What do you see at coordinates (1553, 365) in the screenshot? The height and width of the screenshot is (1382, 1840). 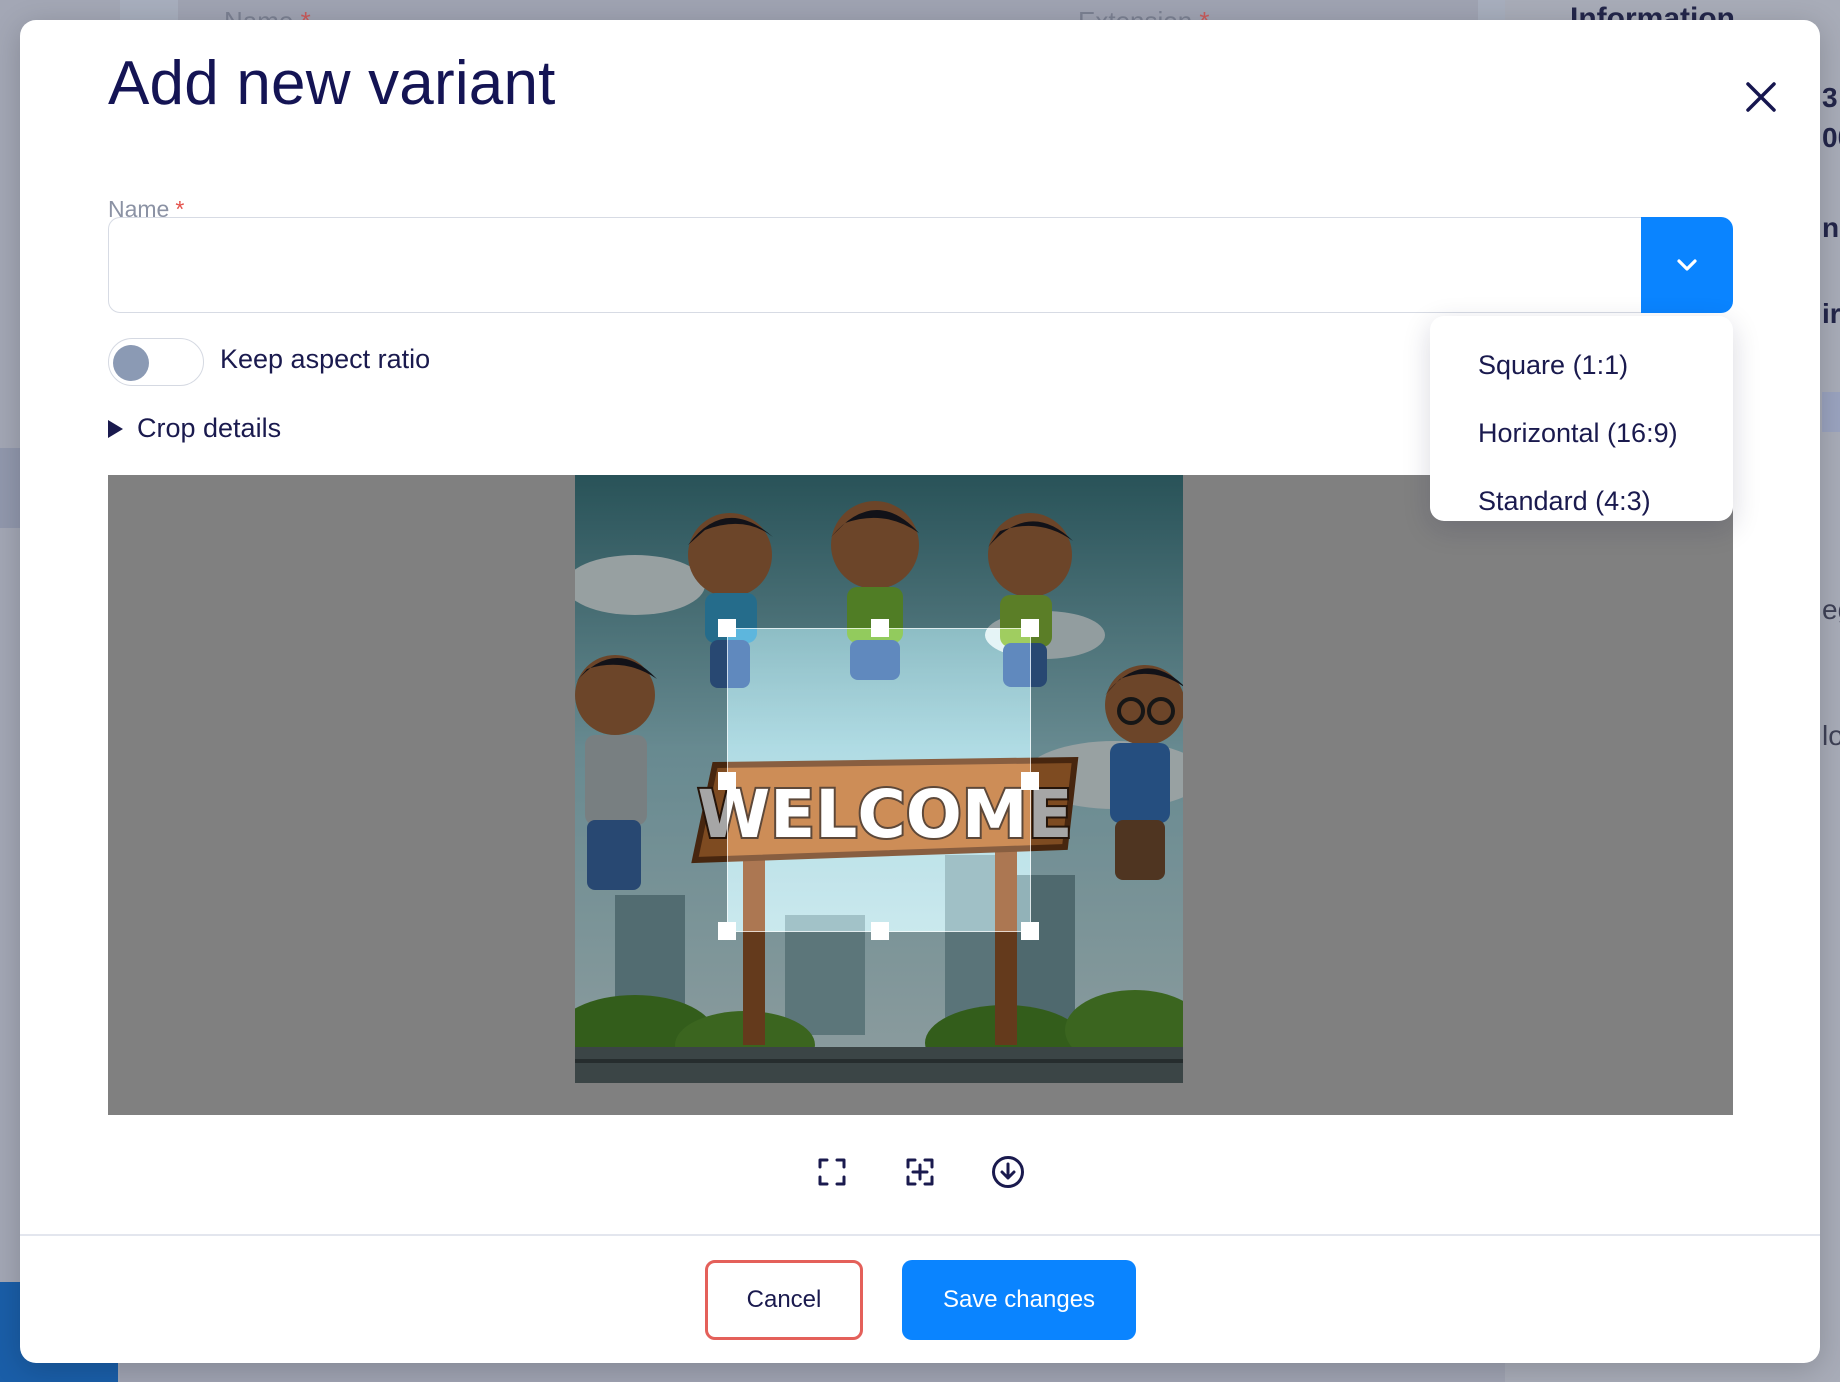 I see `dropdown-option-square: Square (1:1)` at bounding box center [1553, 365].